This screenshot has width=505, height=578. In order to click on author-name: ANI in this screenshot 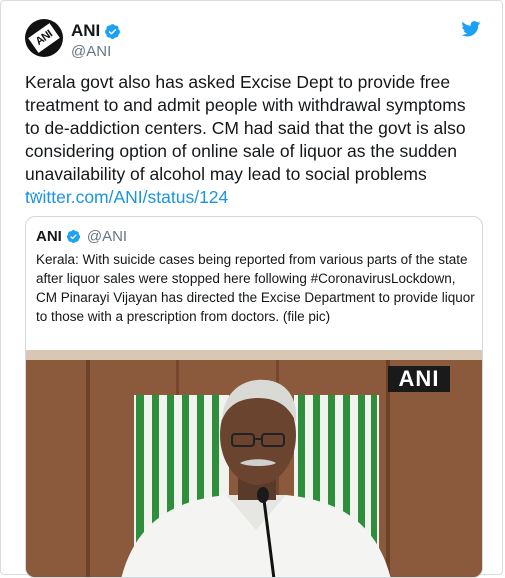, I will do `click(85, 31)`.